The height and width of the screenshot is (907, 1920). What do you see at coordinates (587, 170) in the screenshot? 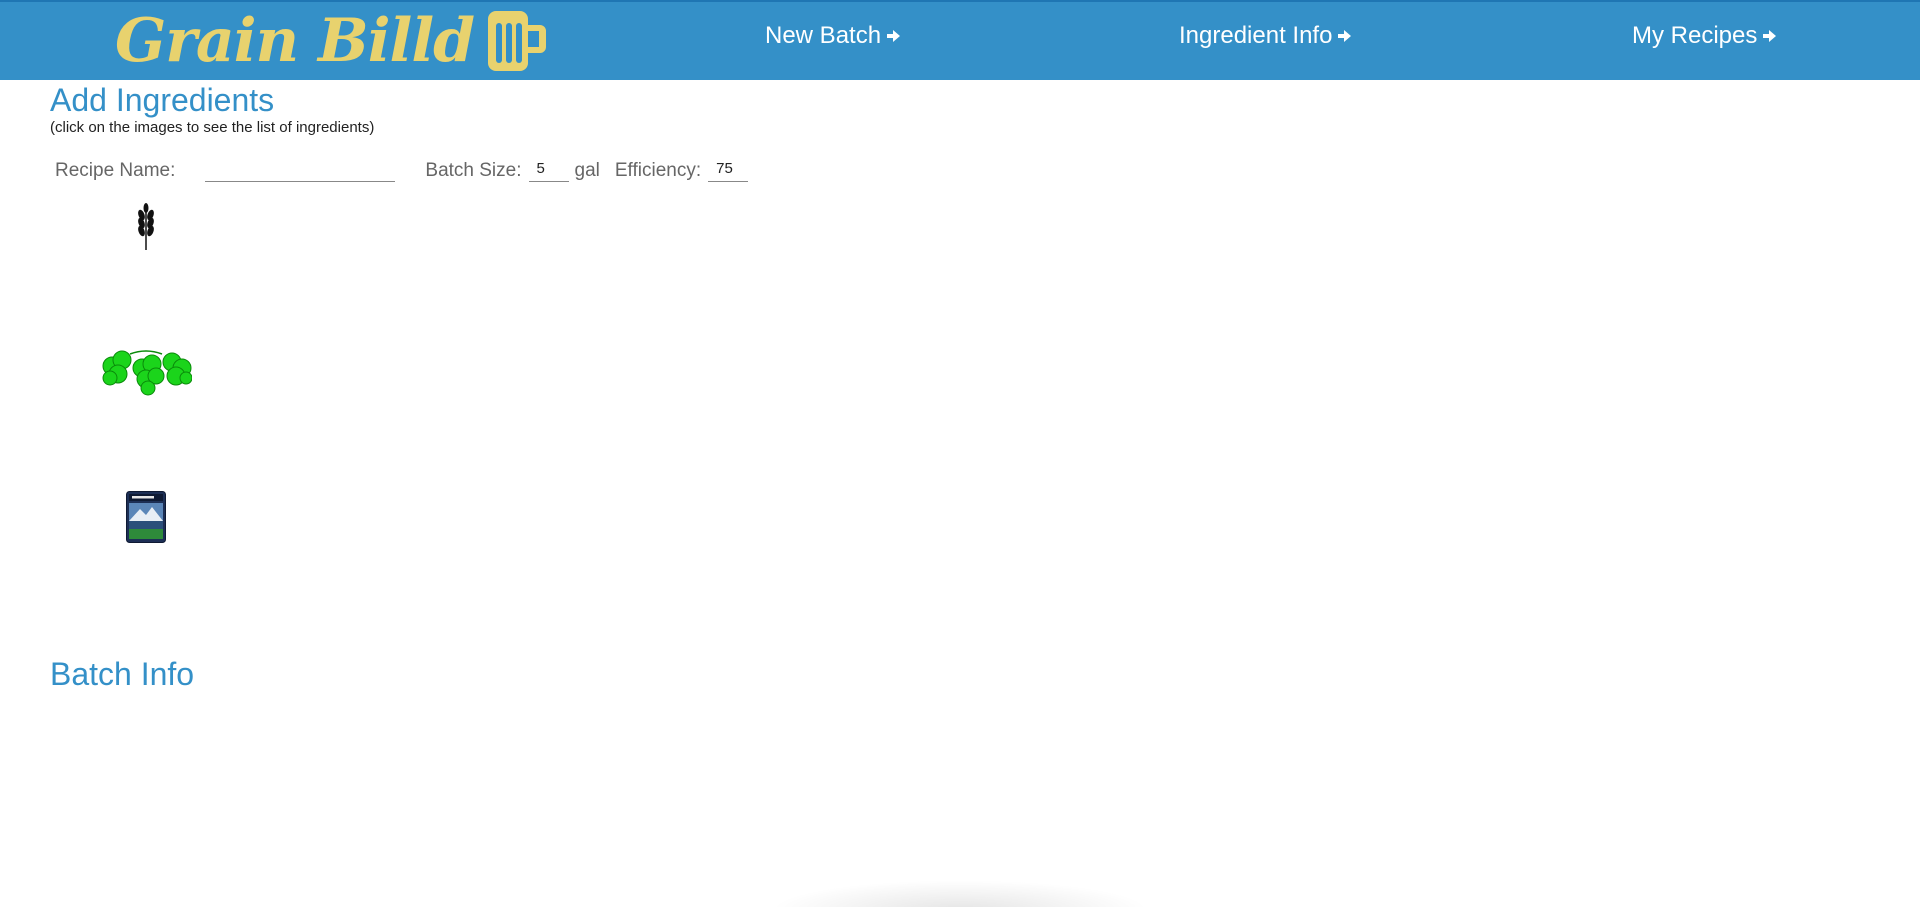
I see `batch-size-unit: gal` at bounding box center [587, 170].